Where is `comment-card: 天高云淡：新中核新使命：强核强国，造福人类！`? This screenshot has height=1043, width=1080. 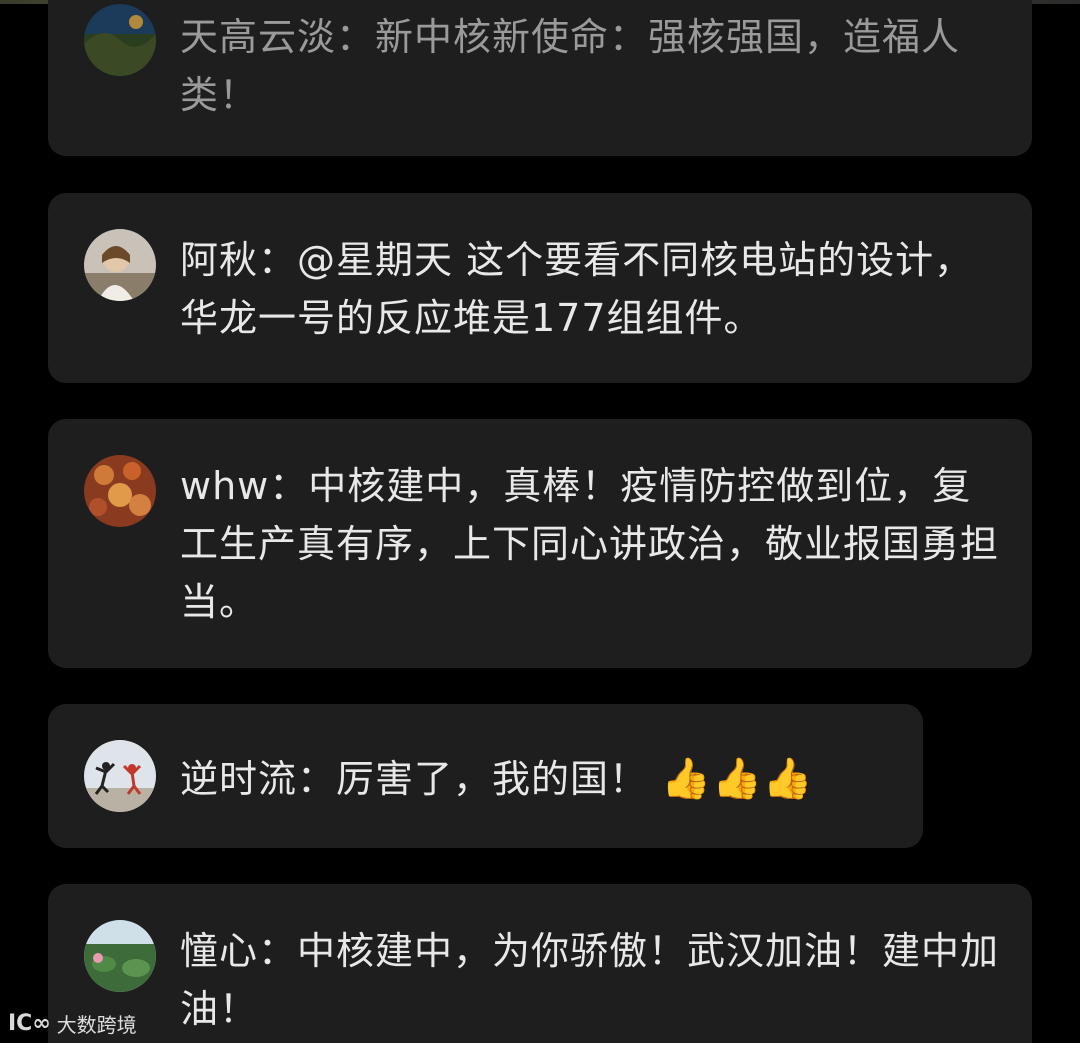 comment-card: 天高云淡：新中核新使命：强核强国，造福人类！ is located at coordinates (540, 78).